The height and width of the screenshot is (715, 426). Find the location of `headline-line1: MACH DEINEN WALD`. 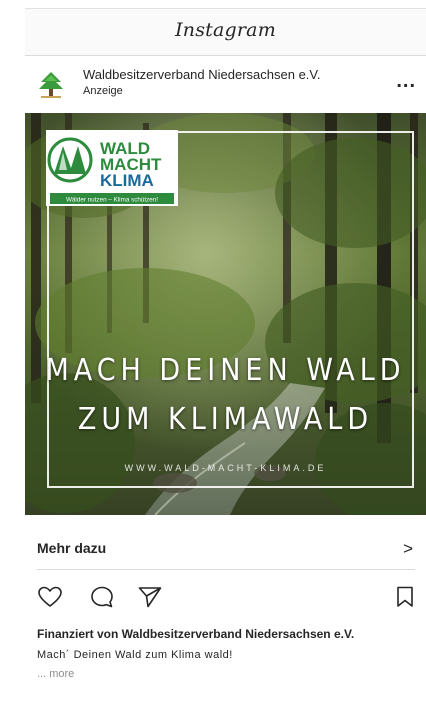

headline-line1: MACH DEINEN WALD is located at coordinates (225, 370).